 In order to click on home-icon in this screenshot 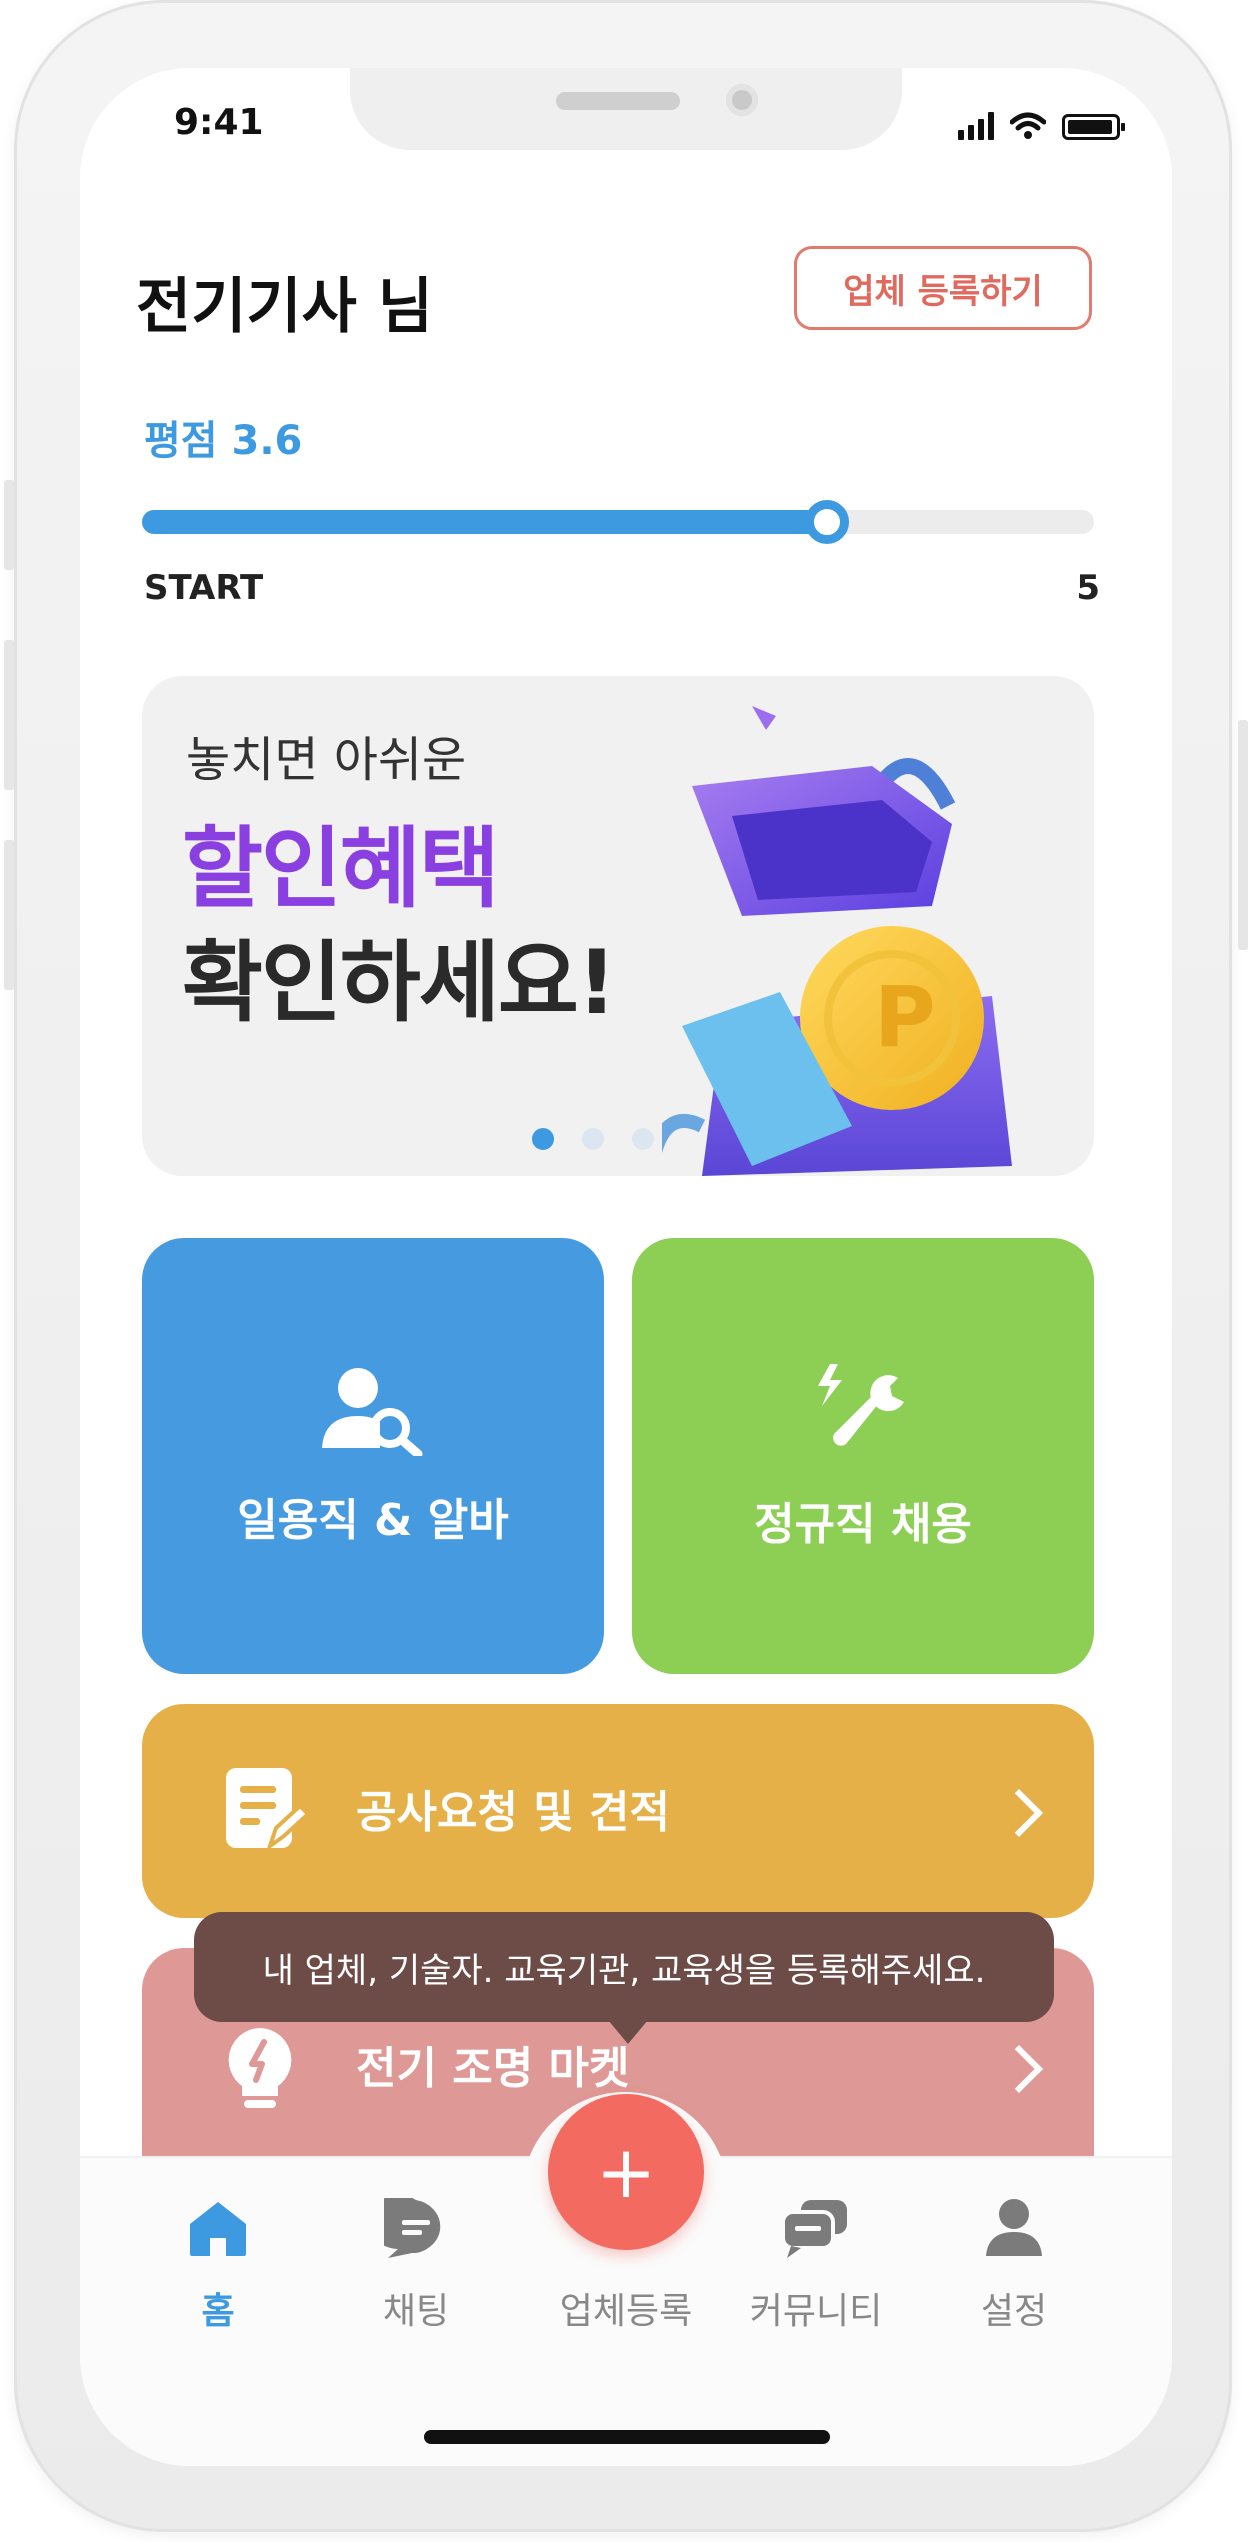, I will do `click(218, 2229)`.